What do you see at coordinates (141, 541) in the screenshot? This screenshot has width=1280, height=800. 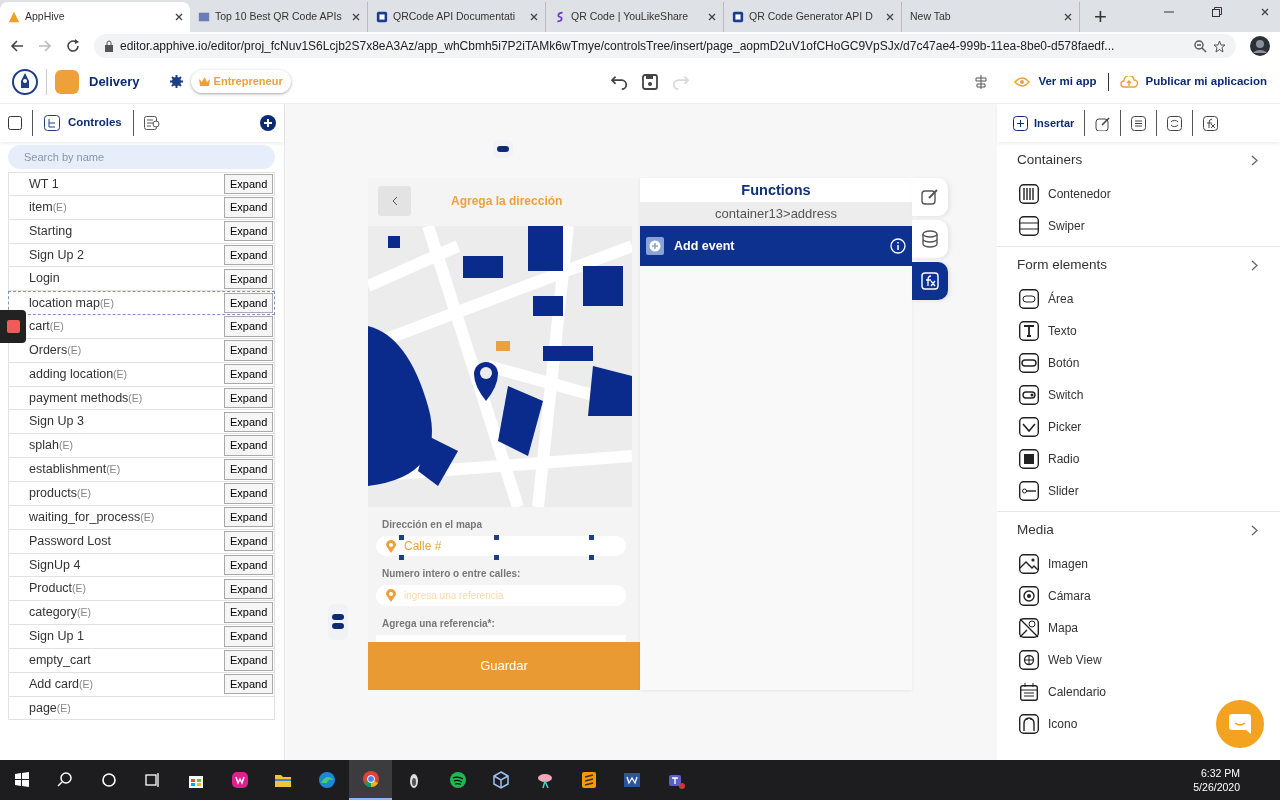 I see `screen-row: Password Lost Expand` at bounding box center [141, 541].